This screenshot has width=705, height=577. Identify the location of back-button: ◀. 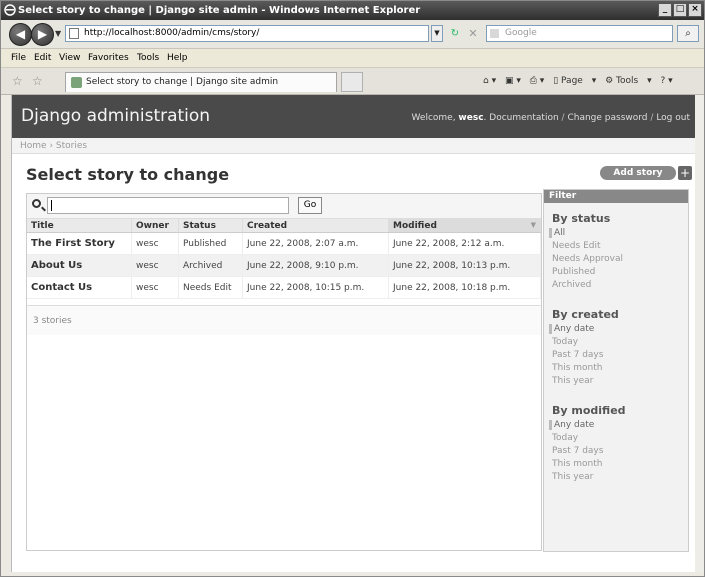
(20, 34).